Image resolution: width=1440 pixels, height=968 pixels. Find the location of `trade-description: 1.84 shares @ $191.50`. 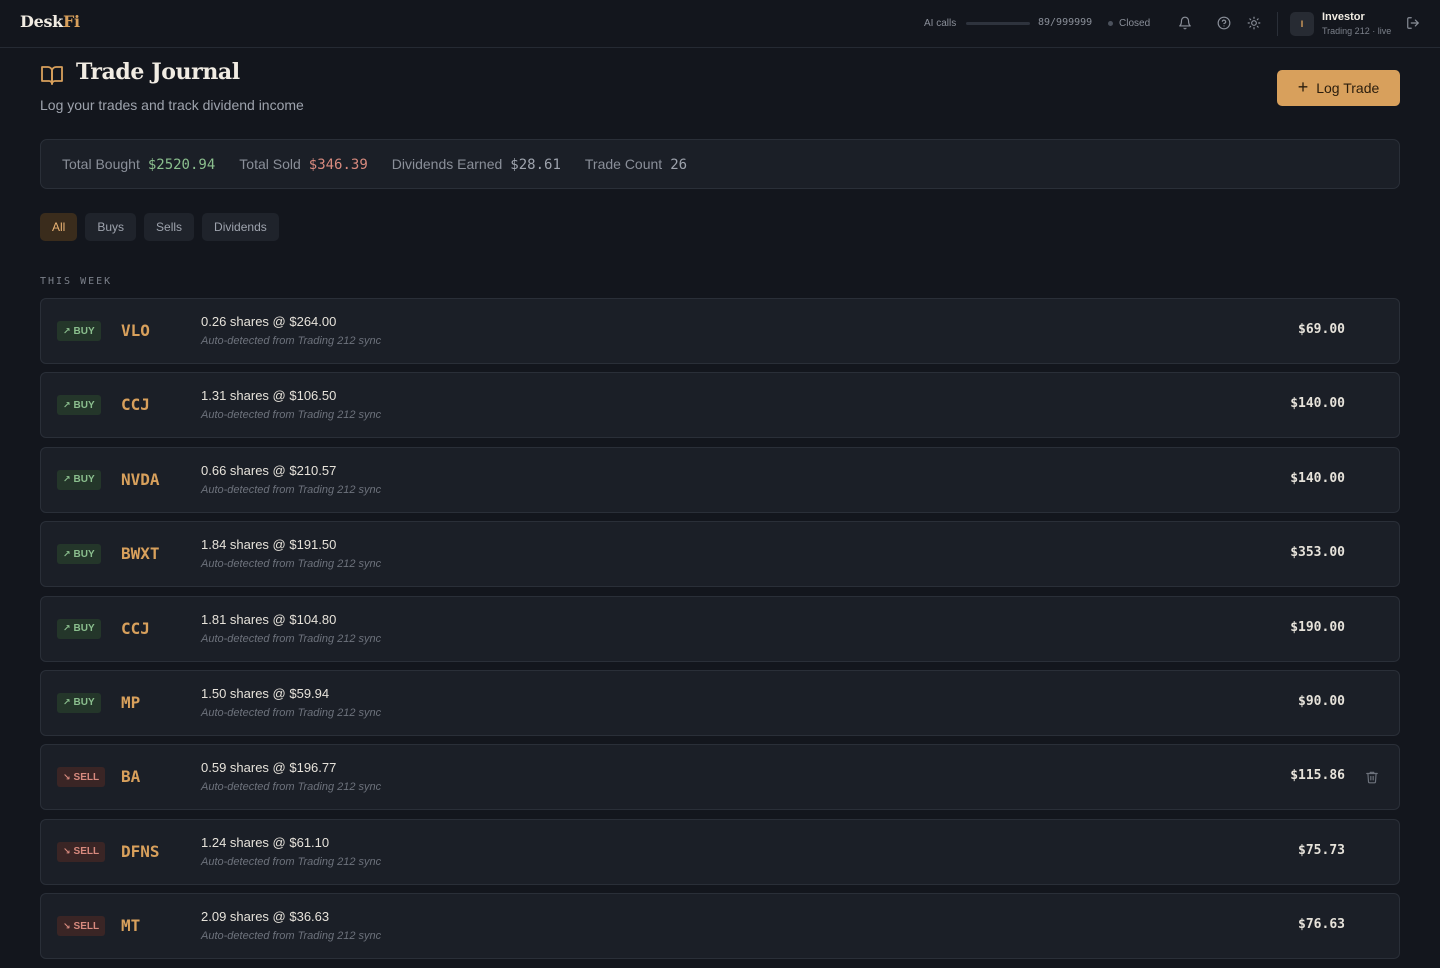

trade-description: 1.84 shares @ $191.50 is located at coordinates (269, 545).